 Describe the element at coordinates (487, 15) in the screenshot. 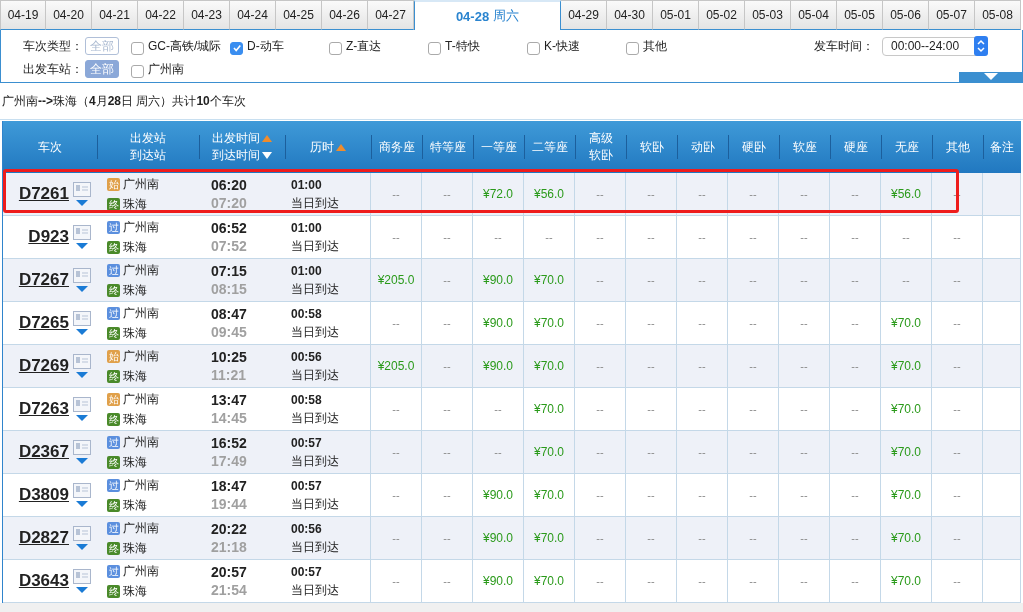

I see `date-tab: 04-28 周六` at that location.